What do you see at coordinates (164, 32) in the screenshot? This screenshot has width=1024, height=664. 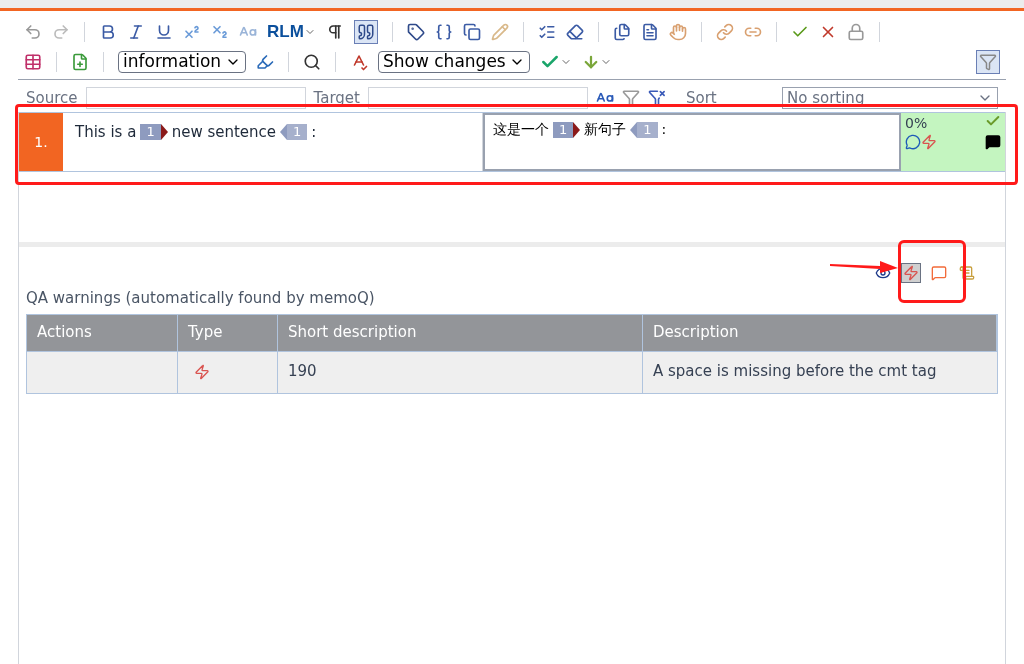 I see `underline-icon` at bounding box center [164, 32].